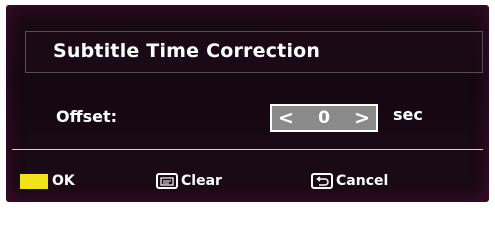  What do you see at coordinates (286, 118) in the screenshot?
I see `decrease-arrow-button: <` at bounding box center [286, 118].